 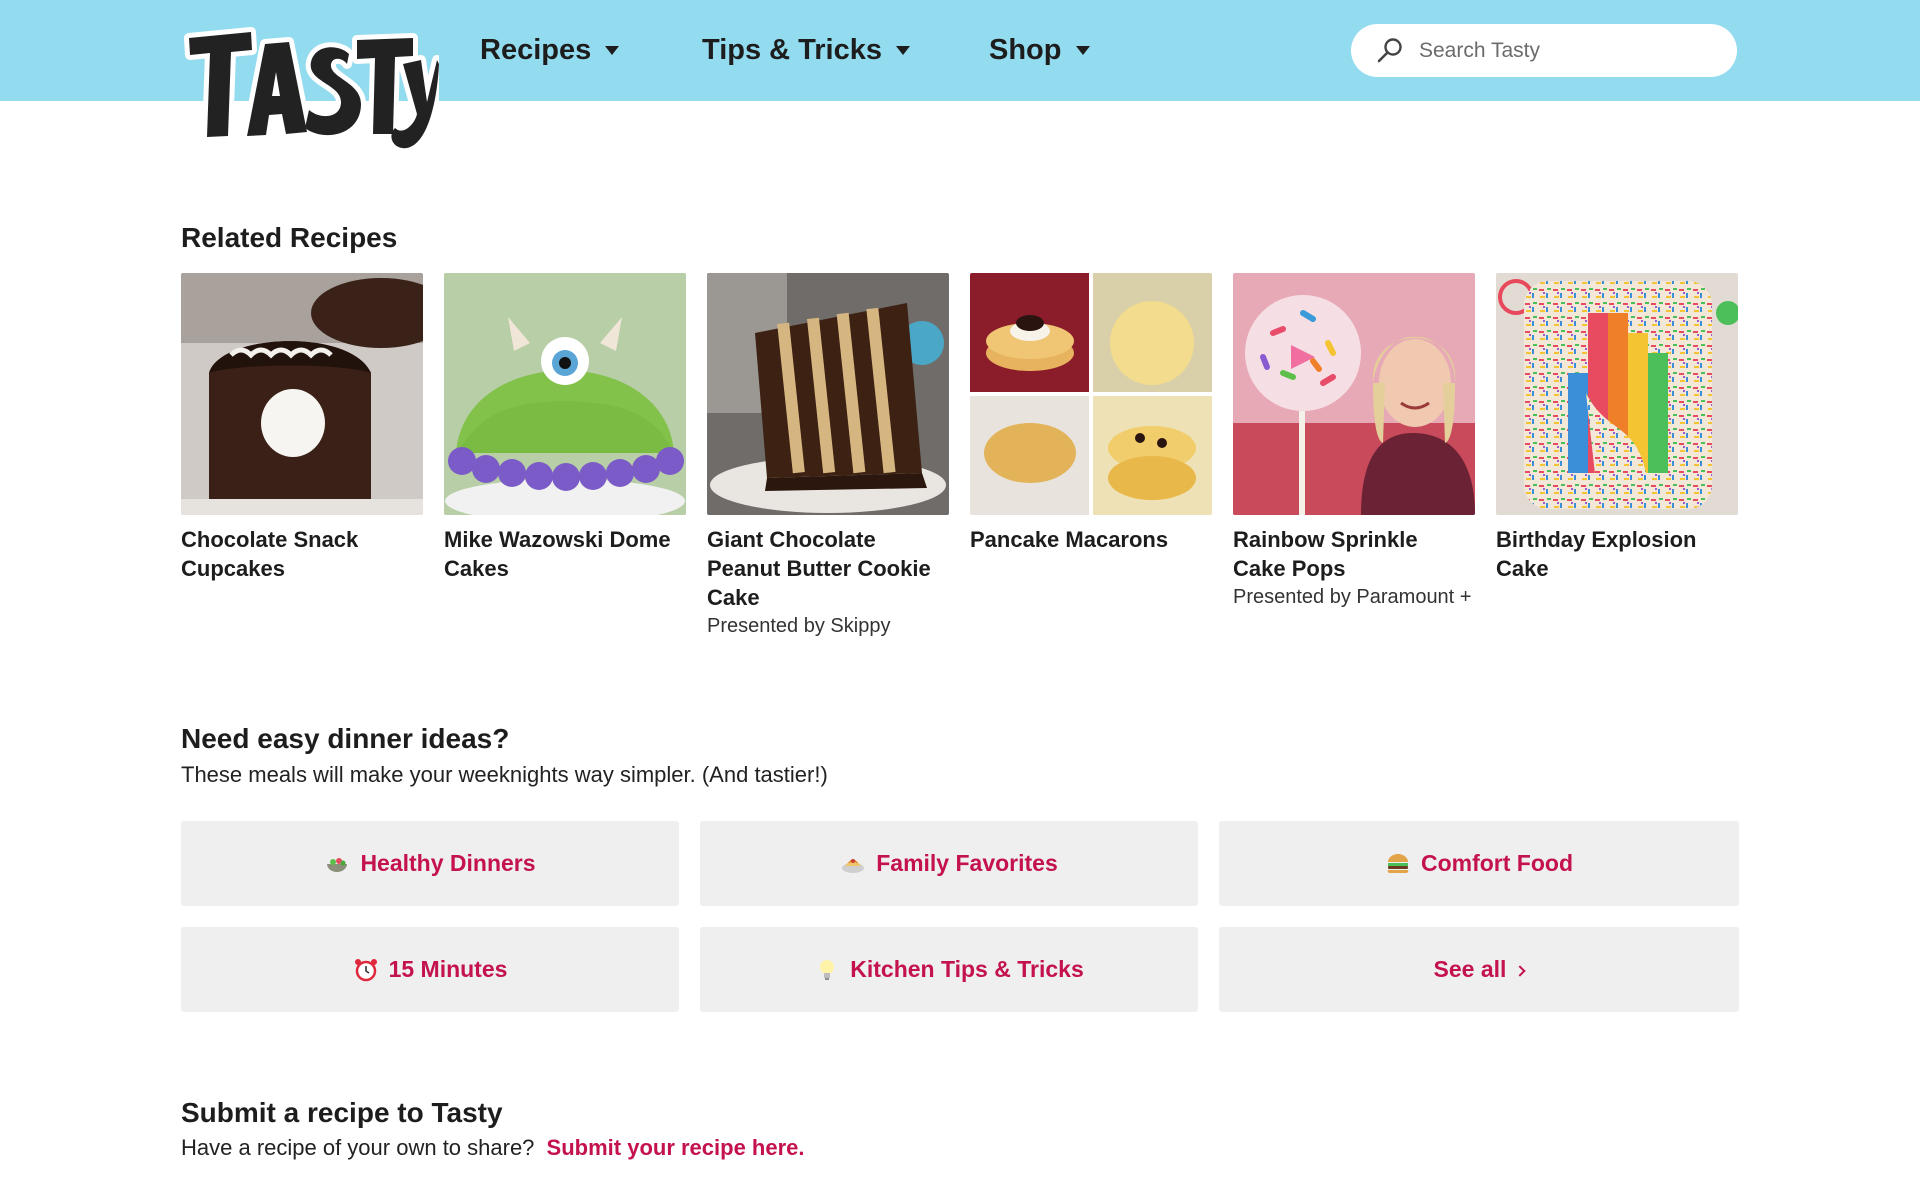 I want to click on search-input, so click(x=1569, y=50).